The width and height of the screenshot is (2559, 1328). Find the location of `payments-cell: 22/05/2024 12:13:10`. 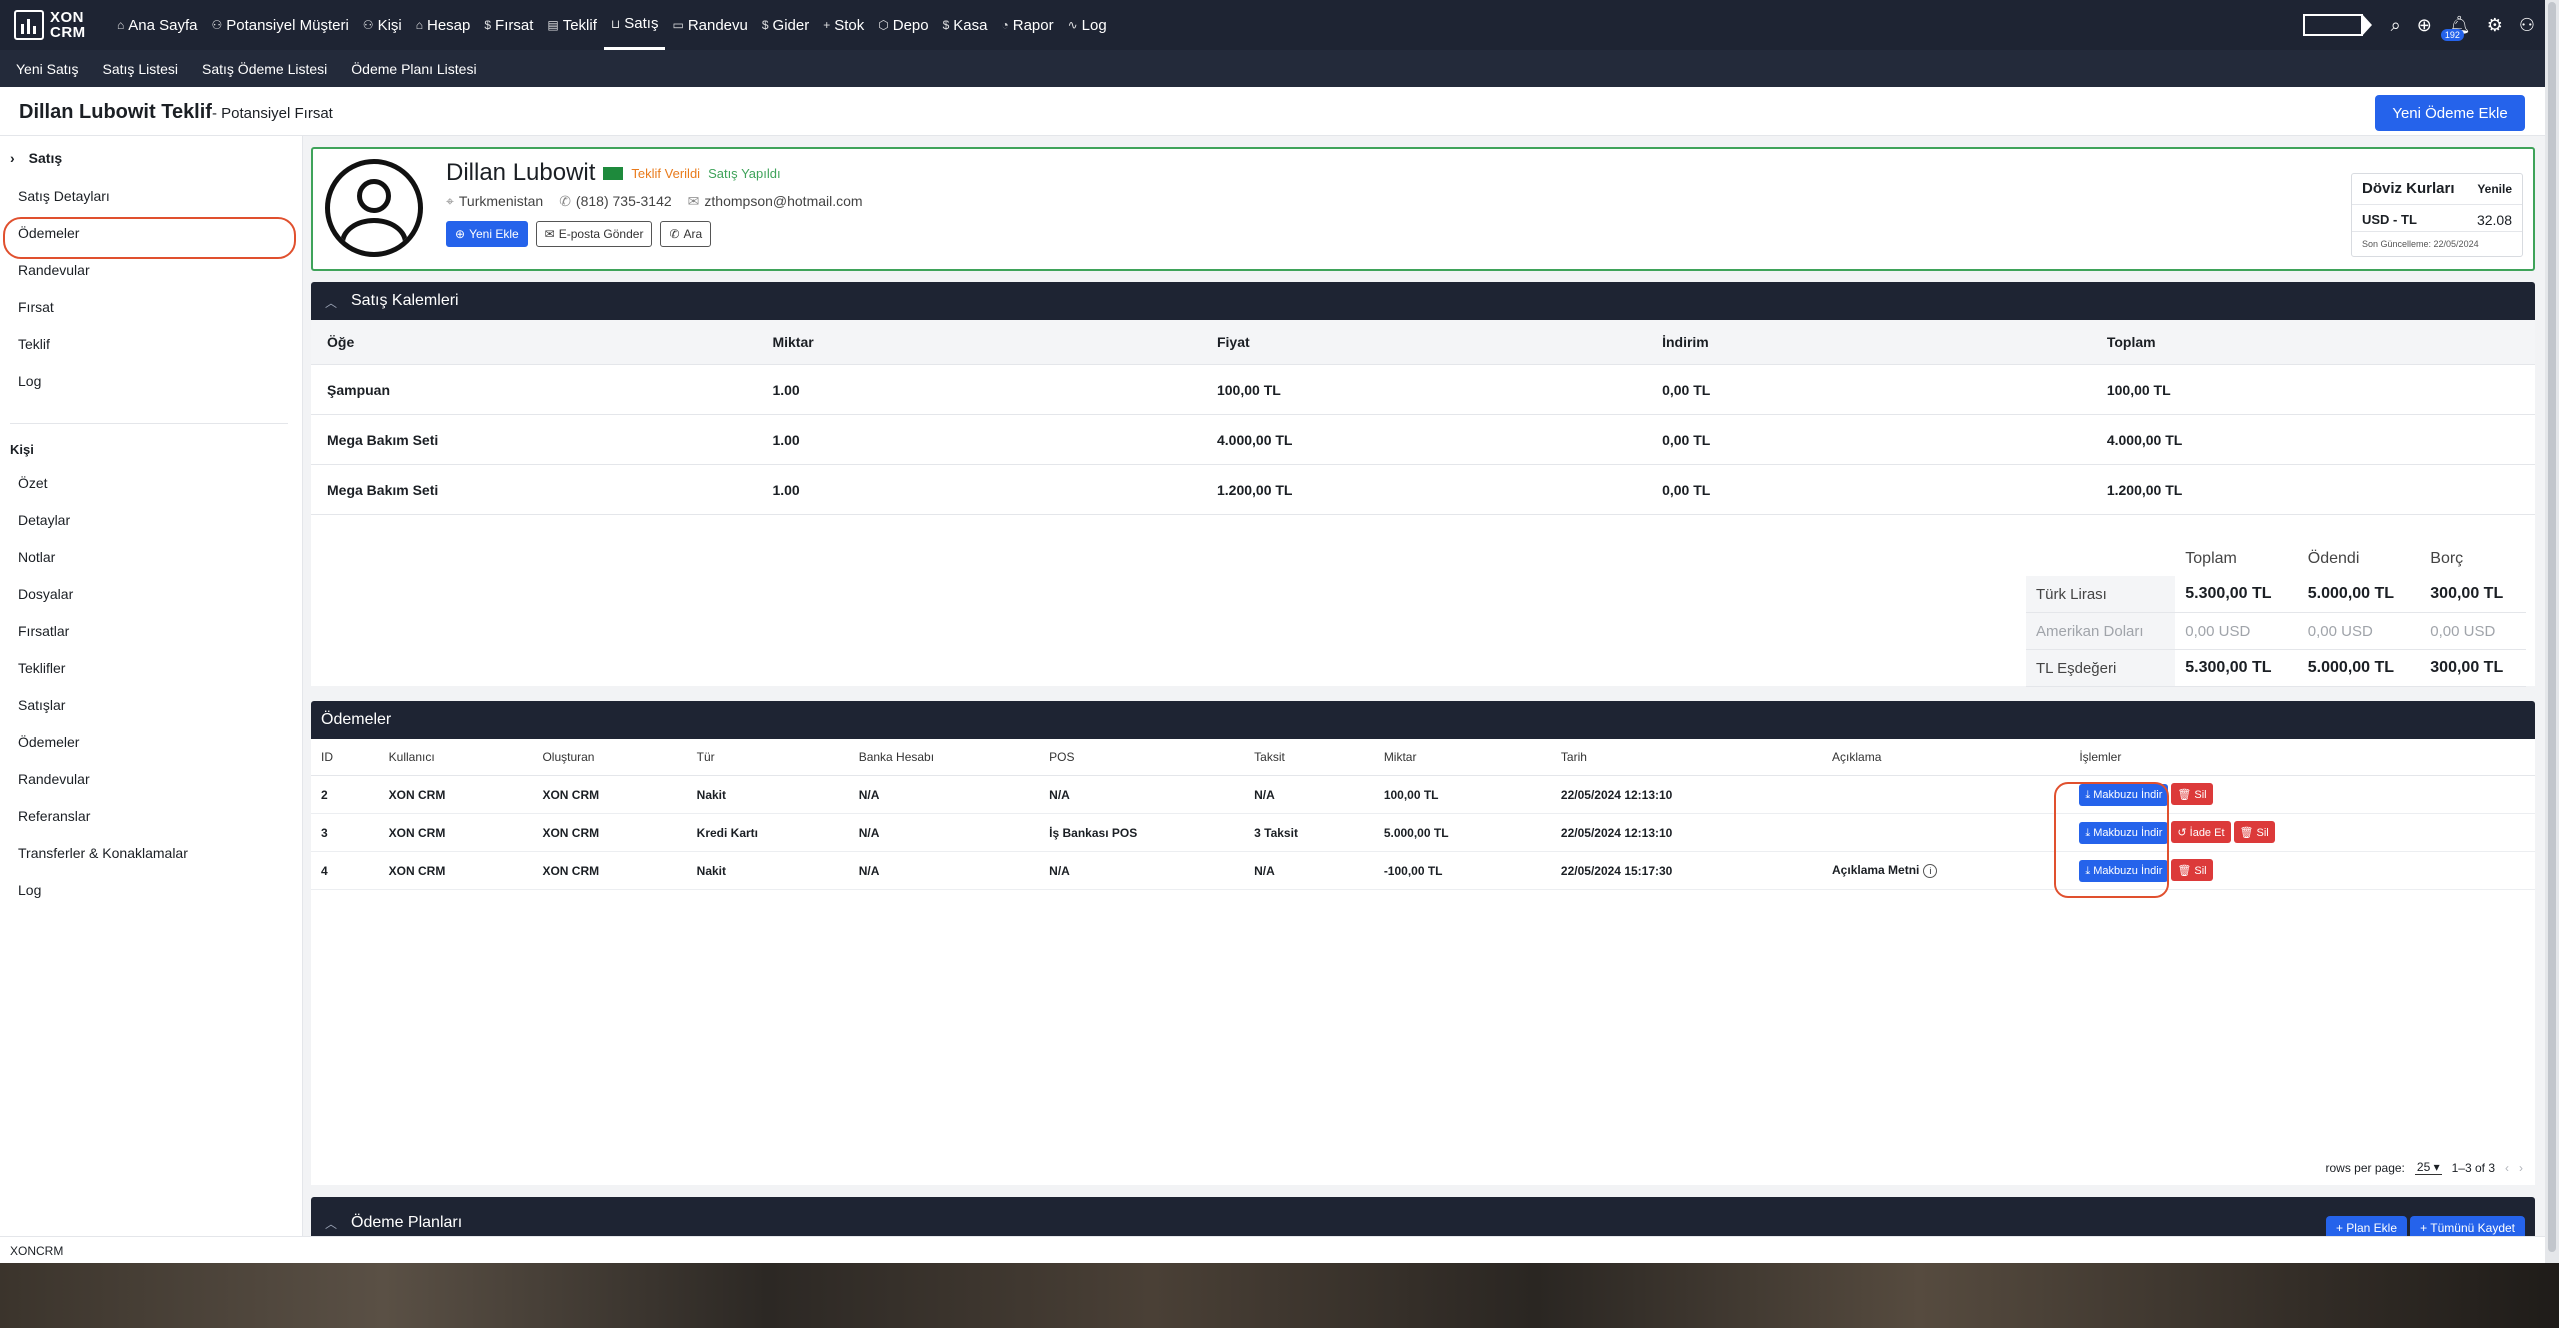

payments-cell: 22/05/2024 12:13:10 is located at coordinates (1686, 794).